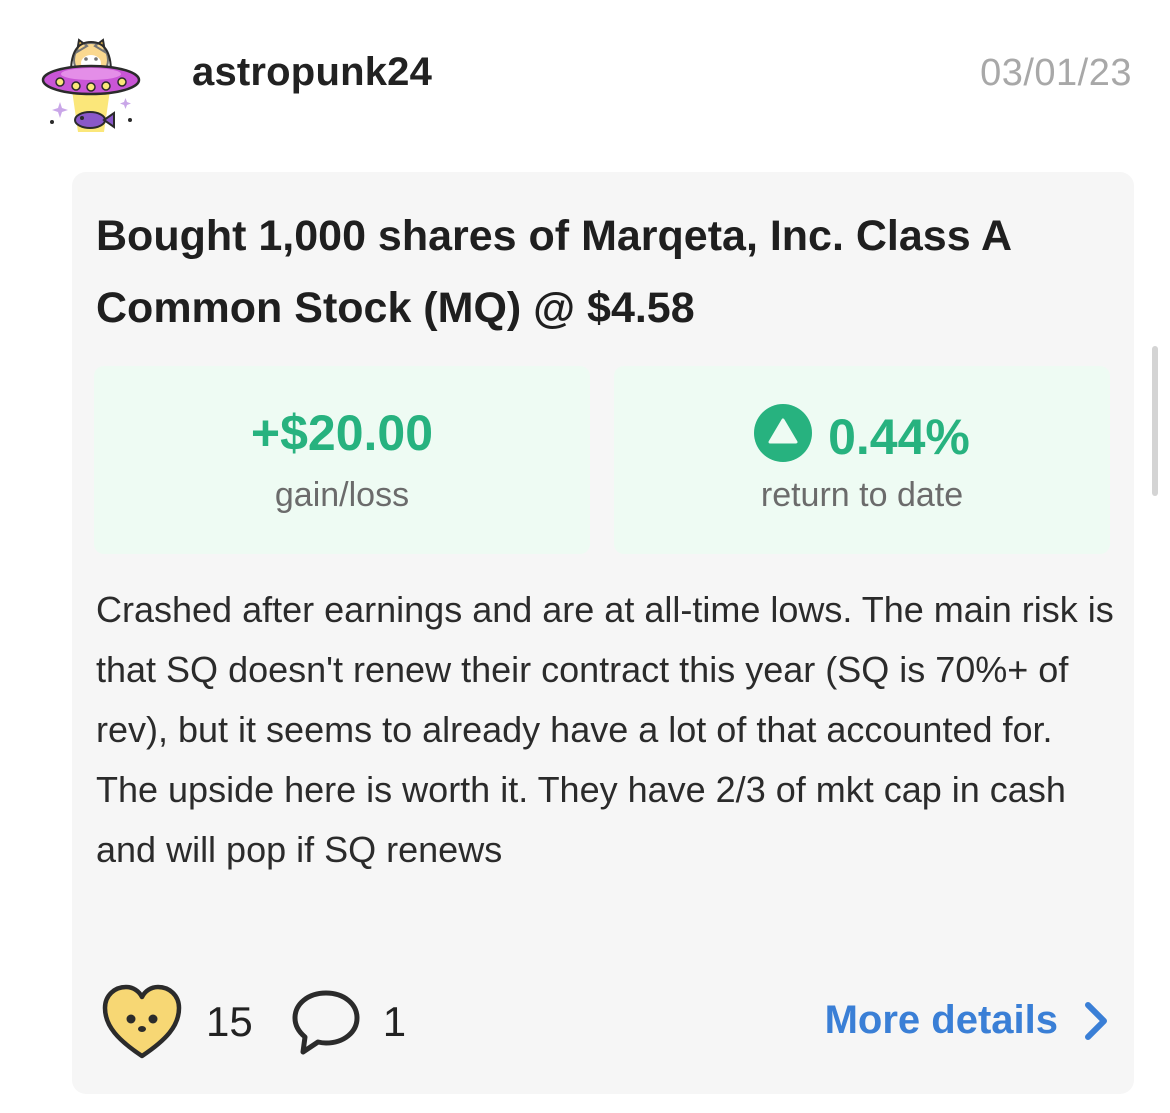  What do you see at coordinates (941, 1020) in the screenshot?
I see `more-details-label: More details` at bounding box center [941, 1020].